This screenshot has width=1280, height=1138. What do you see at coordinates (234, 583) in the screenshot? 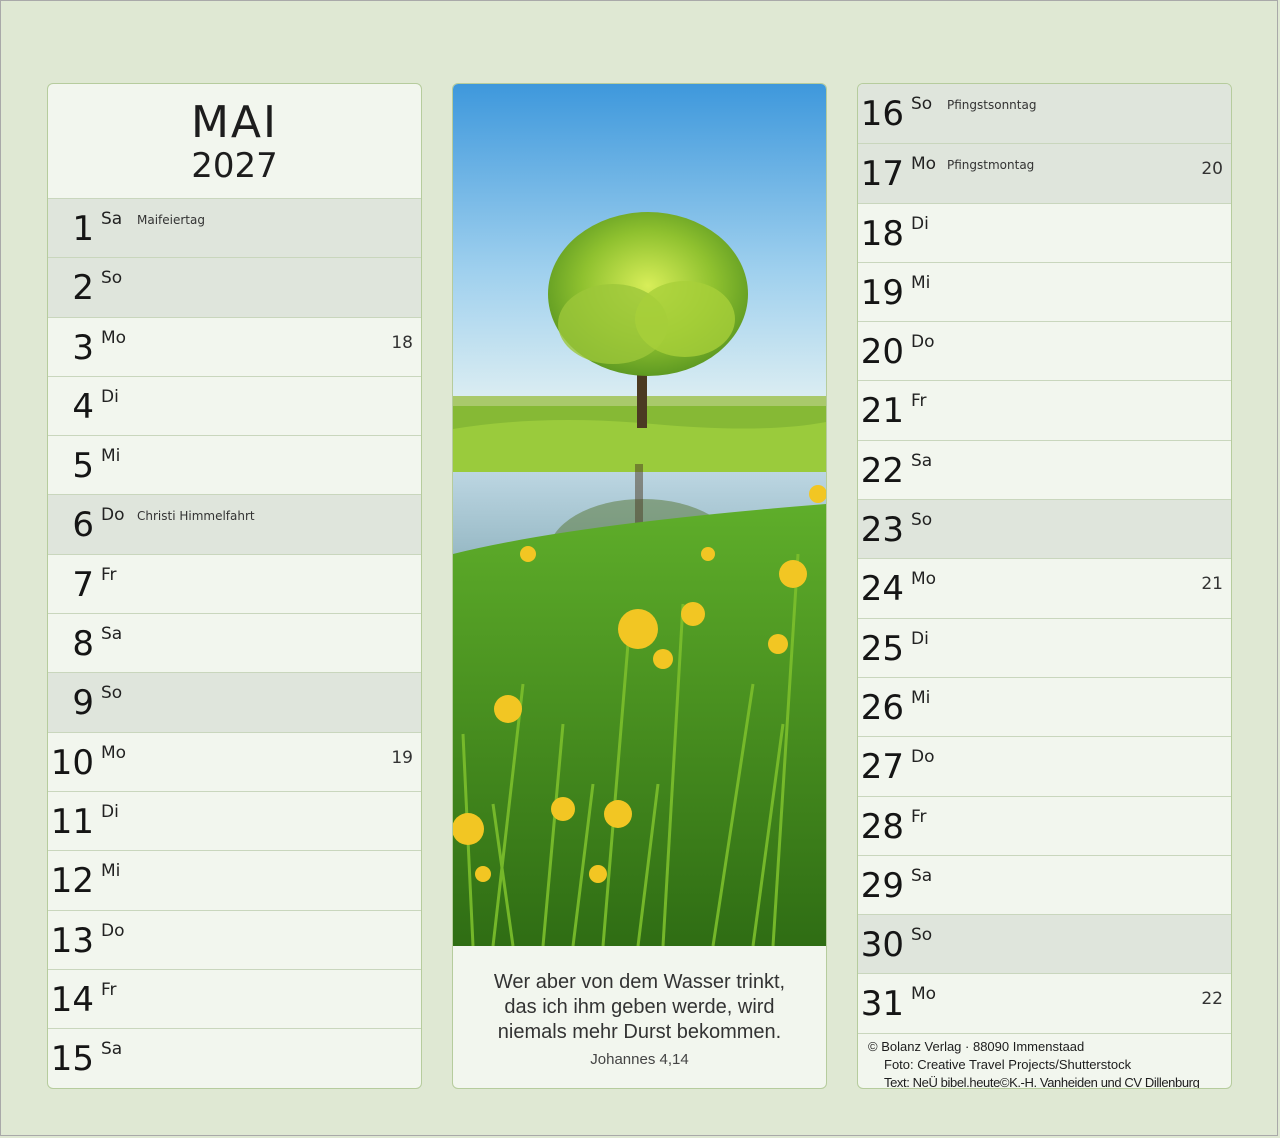
I see `day-row: 7 Fr` at bounding box center [234, 583].